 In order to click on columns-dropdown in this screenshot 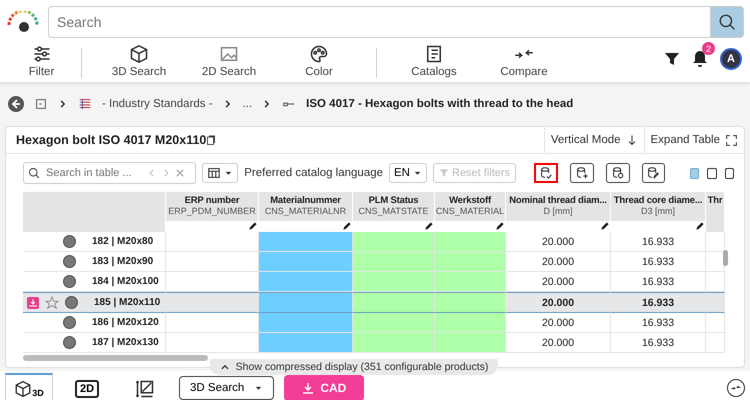, I will do `click(220, 173)`.